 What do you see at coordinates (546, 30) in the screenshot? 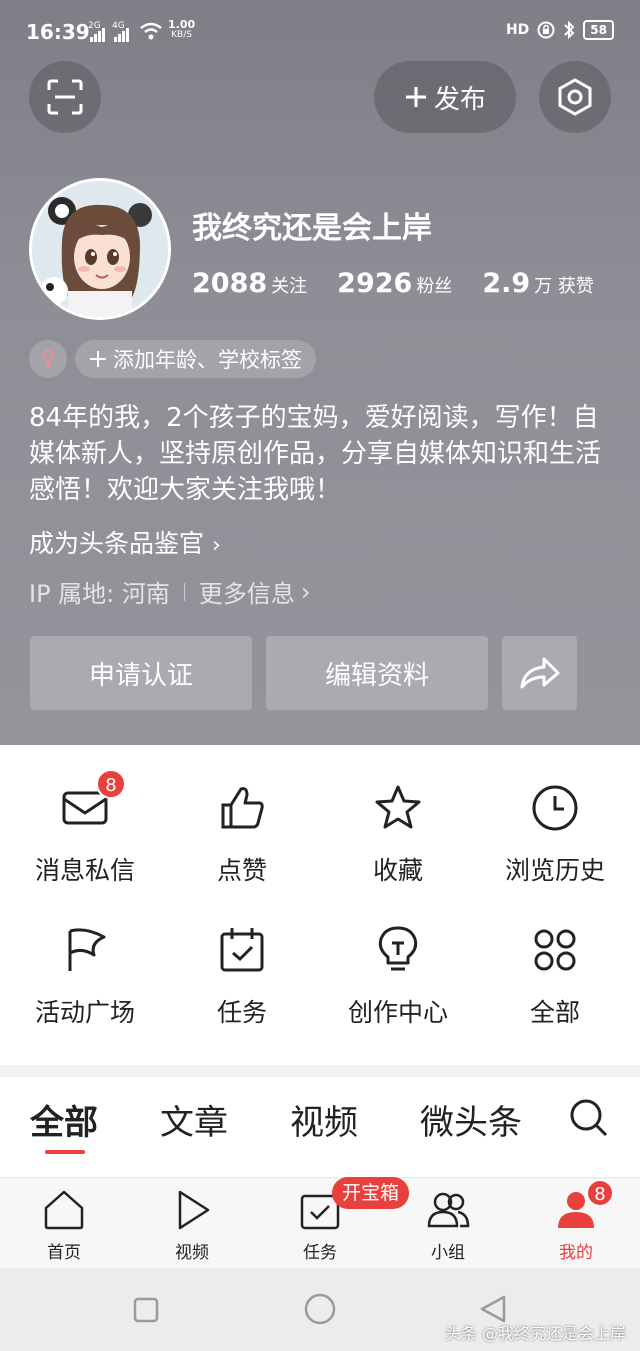
I see `lock-rotation-icon` at bounding box center [546, 30].